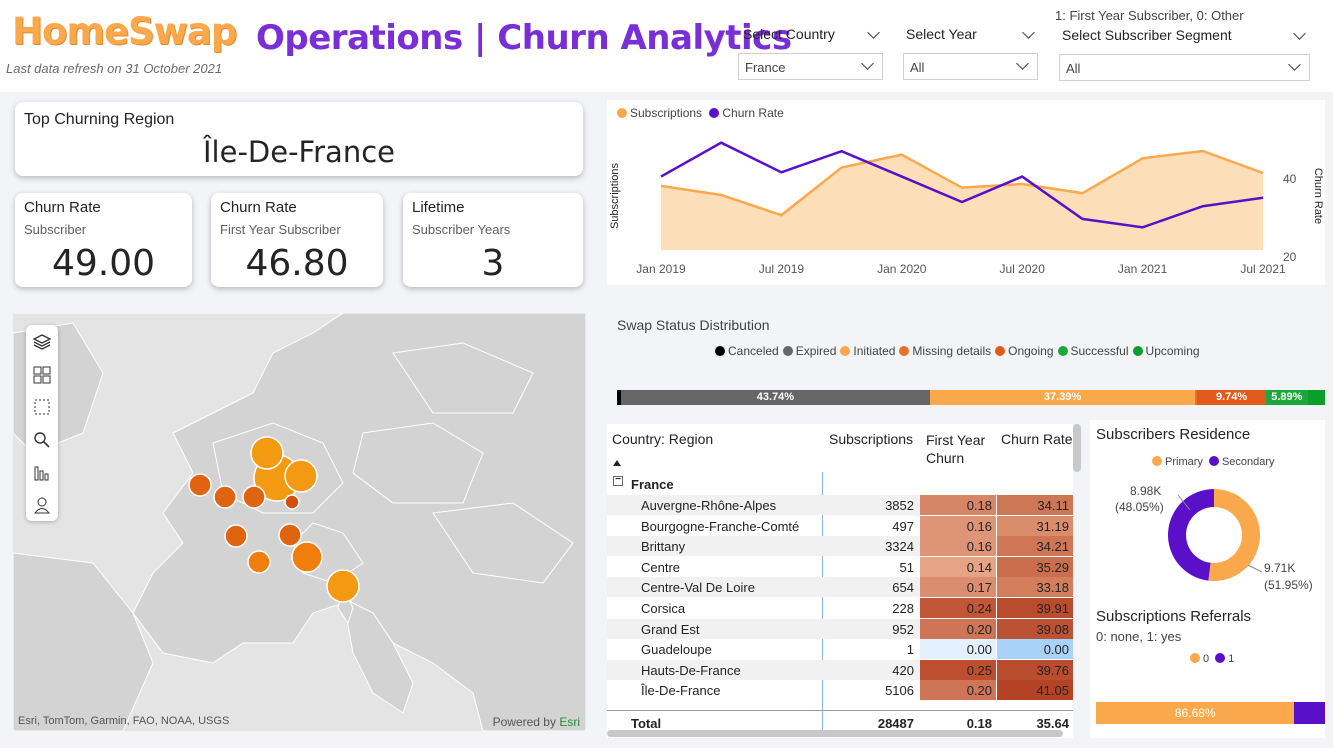 The width and height of the screenshot is (1333, 748). I want to click on donut-slice, so click(1191, 535).